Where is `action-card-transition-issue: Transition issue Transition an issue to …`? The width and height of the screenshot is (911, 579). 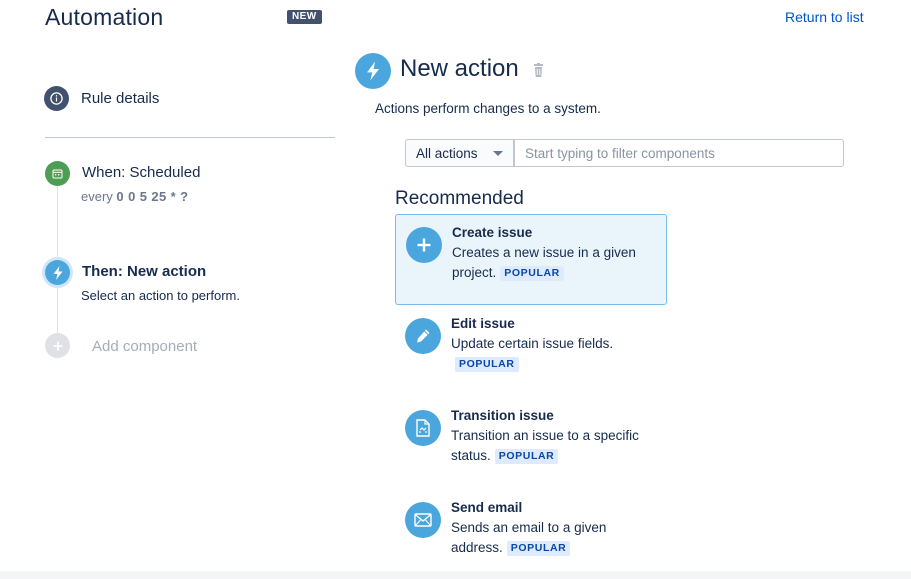 action-card-transition-issue: Transition issue Transition an issue to … is located at coordinates (531, 443).